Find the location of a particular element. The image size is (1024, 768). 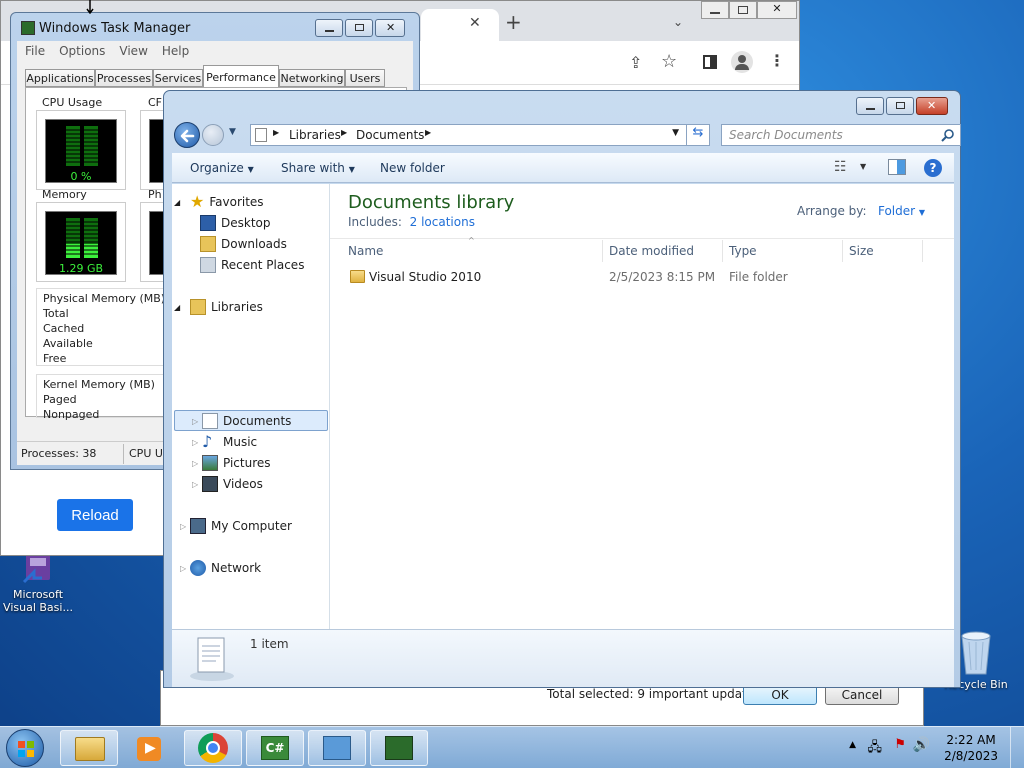

search-icon is located at coordinates (948, 135).